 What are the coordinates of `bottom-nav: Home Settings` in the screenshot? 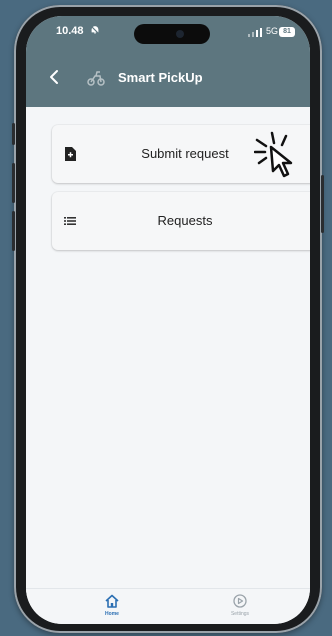 It's located at (168, 606).